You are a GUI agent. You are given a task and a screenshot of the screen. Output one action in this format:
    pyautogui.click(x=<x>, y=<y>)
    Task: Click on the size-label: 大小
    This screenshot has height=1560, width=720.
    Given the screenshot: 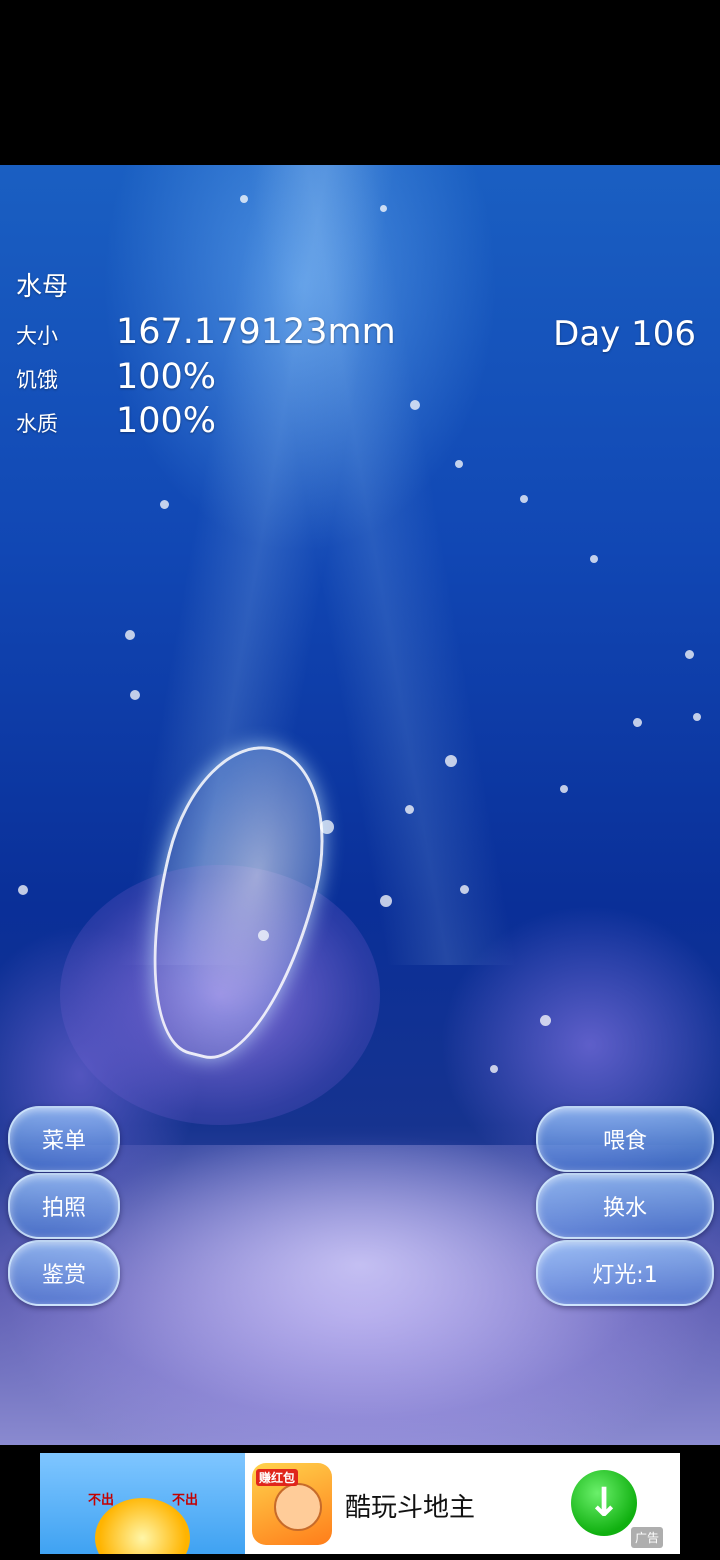 What is the action you would take?
    pyautogui.click(x=37, y=336)
    